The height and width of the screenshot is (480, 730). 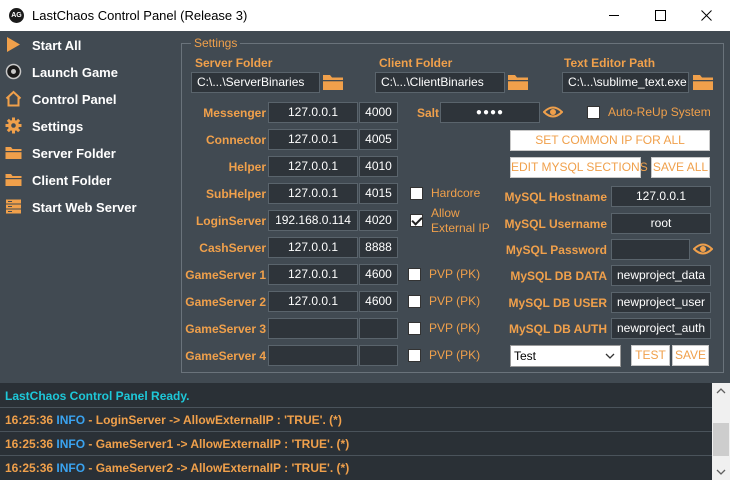 What do you see at coordinates (236, 140) in the screenshot?
I see `server-label-connector: Connector` at bounding box center [236, 140].